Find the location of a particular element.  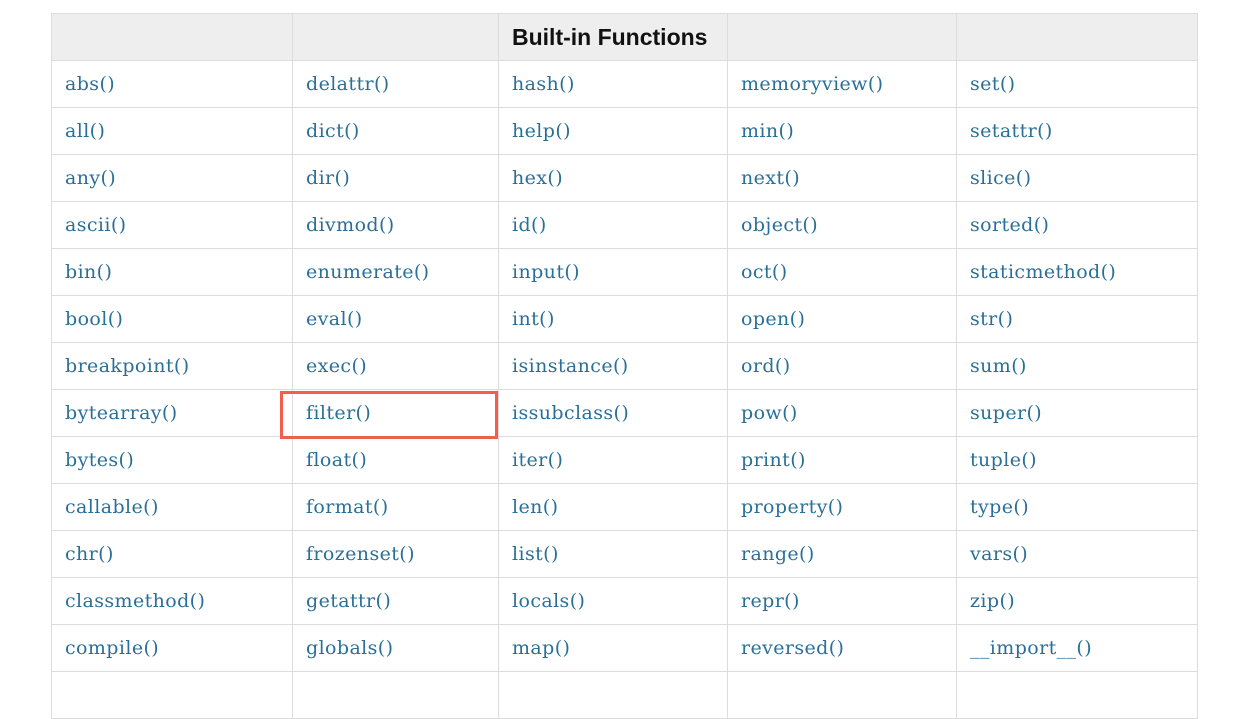

function-link: chr() is located at coordinates (89, 554).